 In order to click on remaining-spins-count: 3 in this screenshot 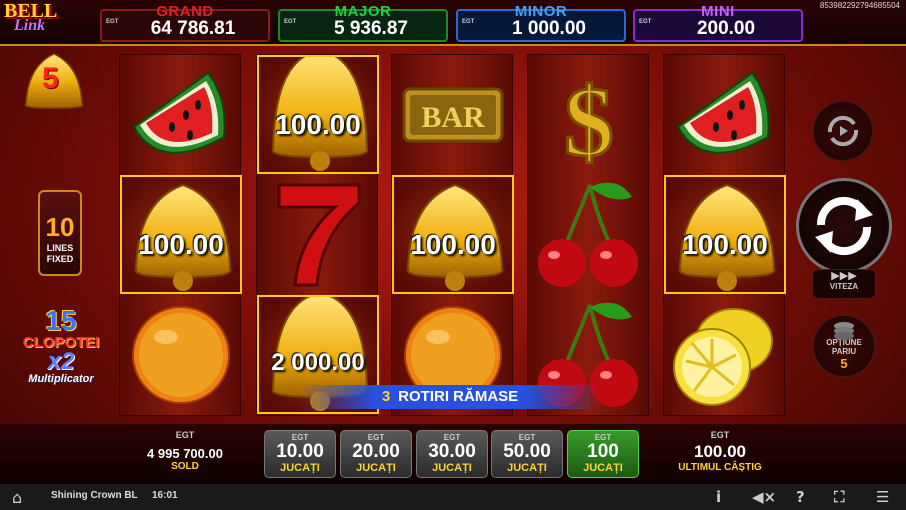, I will do `click(386, 396)`.